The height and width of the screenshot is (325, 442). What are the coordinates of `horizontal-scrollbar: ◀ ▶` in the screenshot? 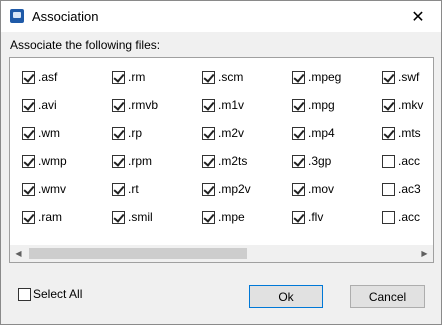 It's located at (221, 253).